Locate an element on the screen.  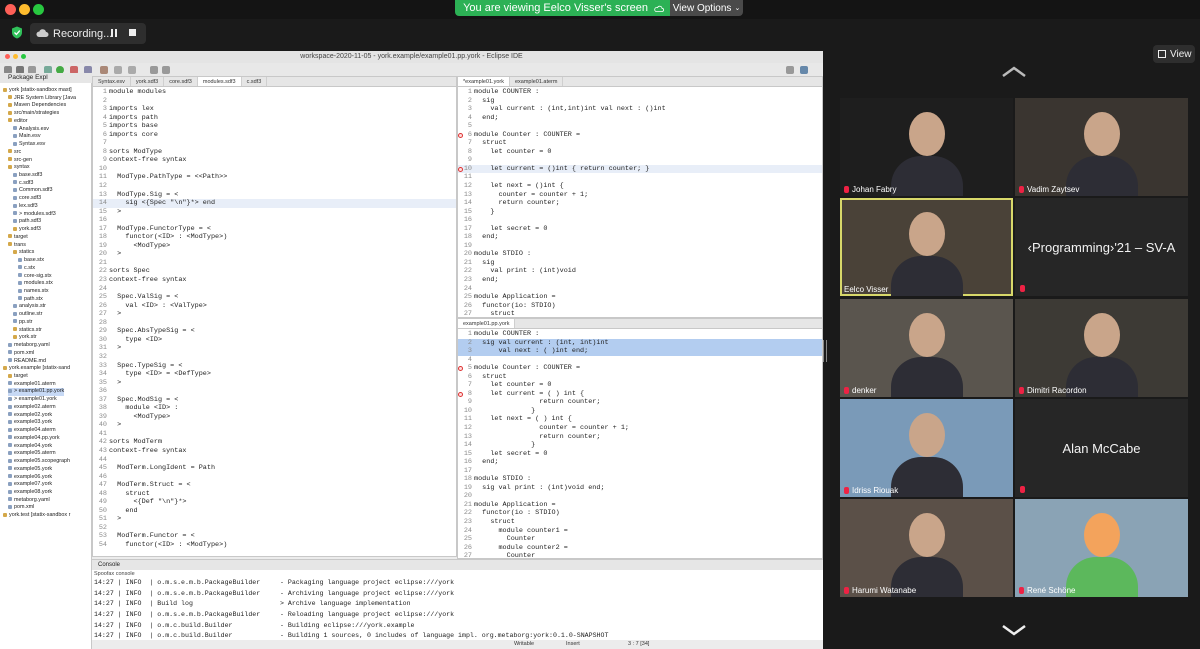
package-explorer-tab: Package Expl is located at coordinates (46, 78).